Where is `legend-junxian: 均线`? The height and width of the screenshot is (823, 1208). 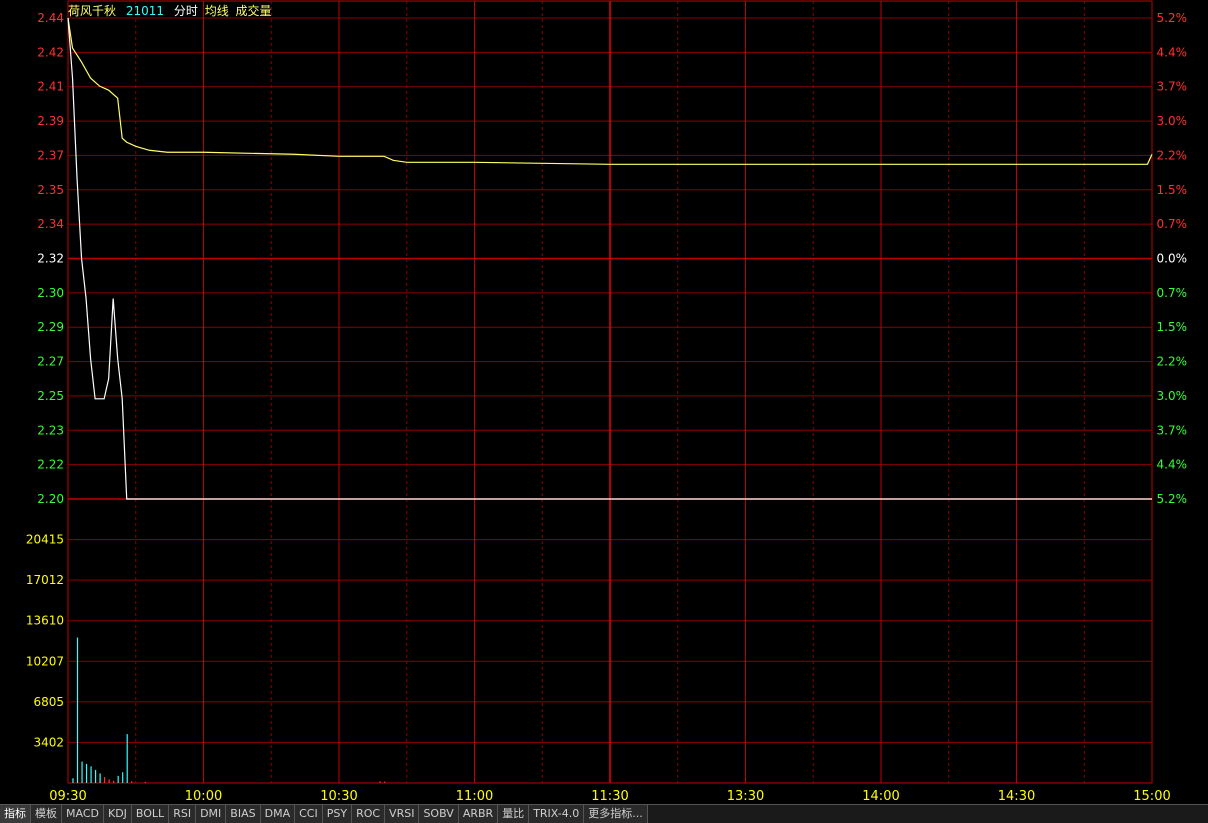
legend-junxian: 均线 is located at coordinates (216, 11).